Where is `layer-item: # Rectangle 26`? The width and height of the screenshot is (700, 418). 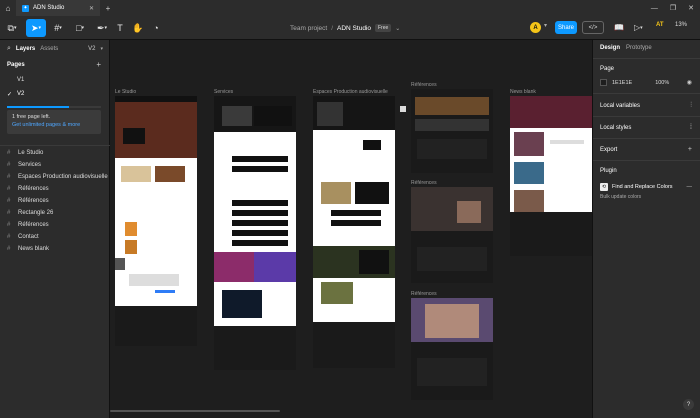 layer-item: # Rectangle 26 is located at coordinates (55, 213).